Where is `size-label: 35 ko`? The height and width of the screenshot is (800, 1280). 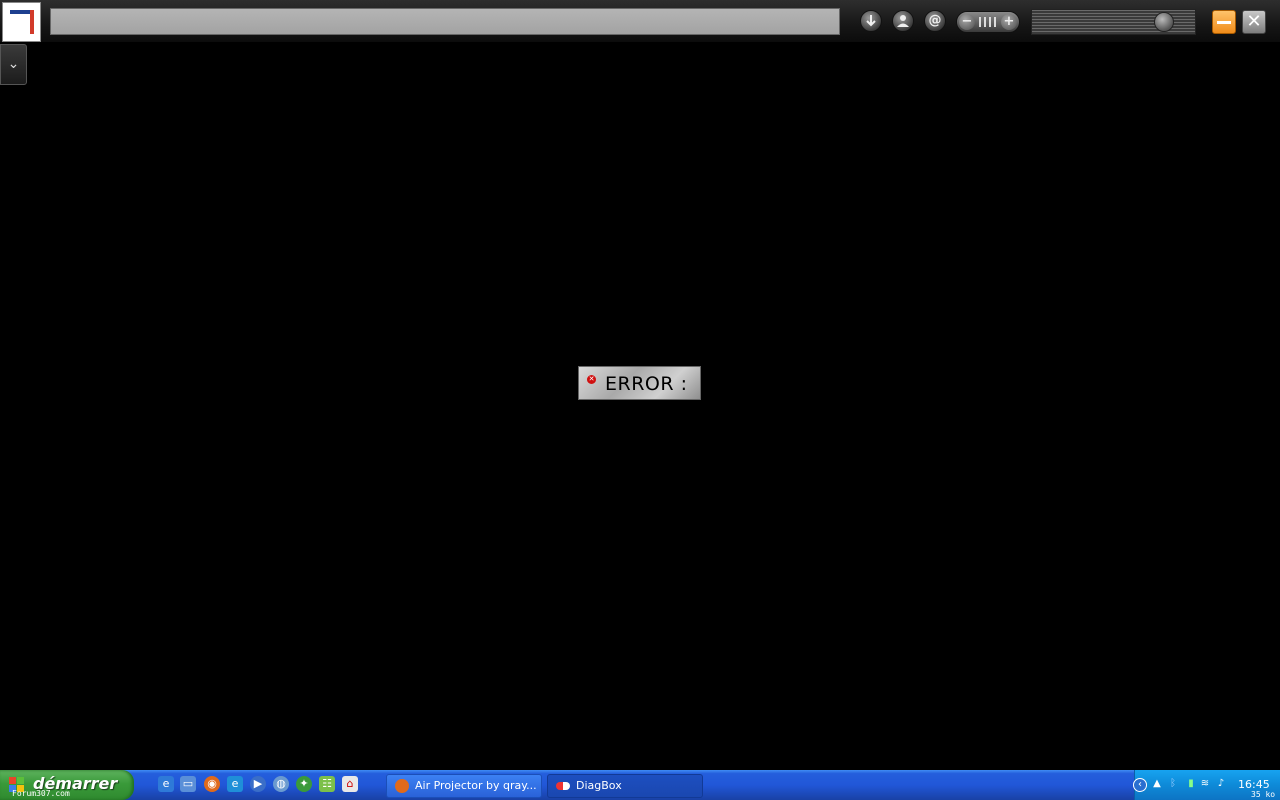 size-label: 35 ko is located at coordinates (1263, 794).